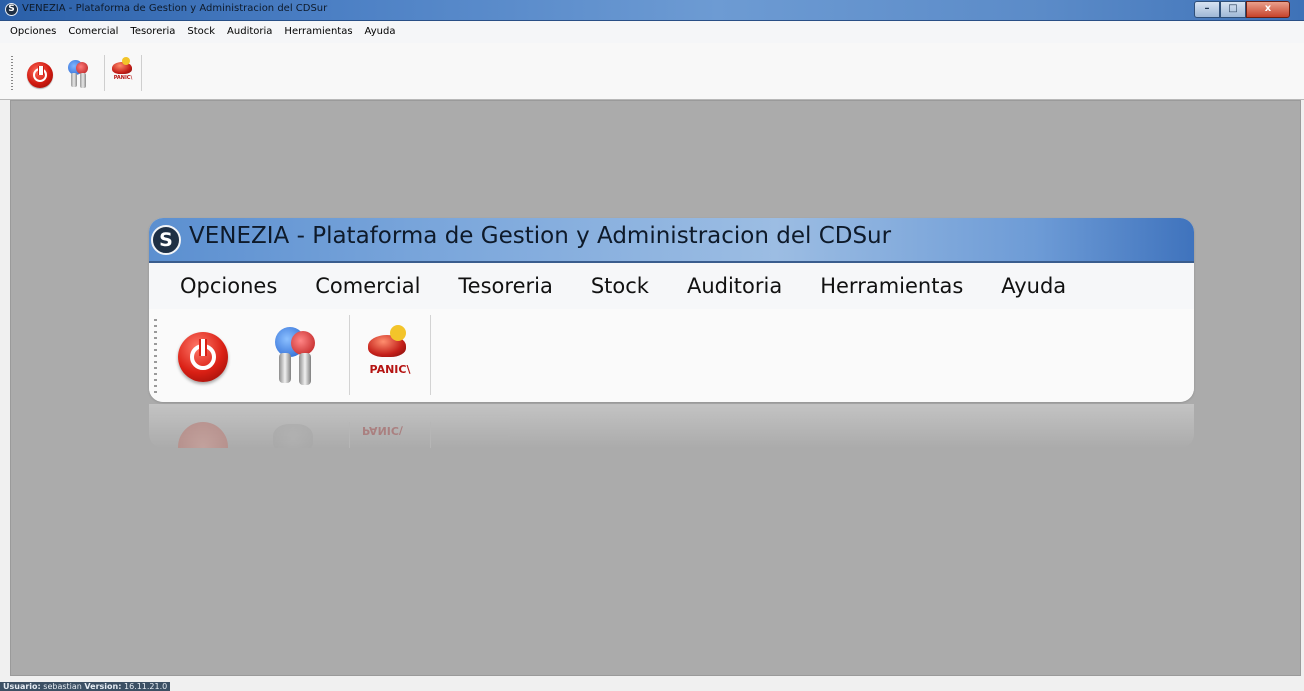 The image size is (1304, 691). I want to click on splash-key-red, so click(303, 343).